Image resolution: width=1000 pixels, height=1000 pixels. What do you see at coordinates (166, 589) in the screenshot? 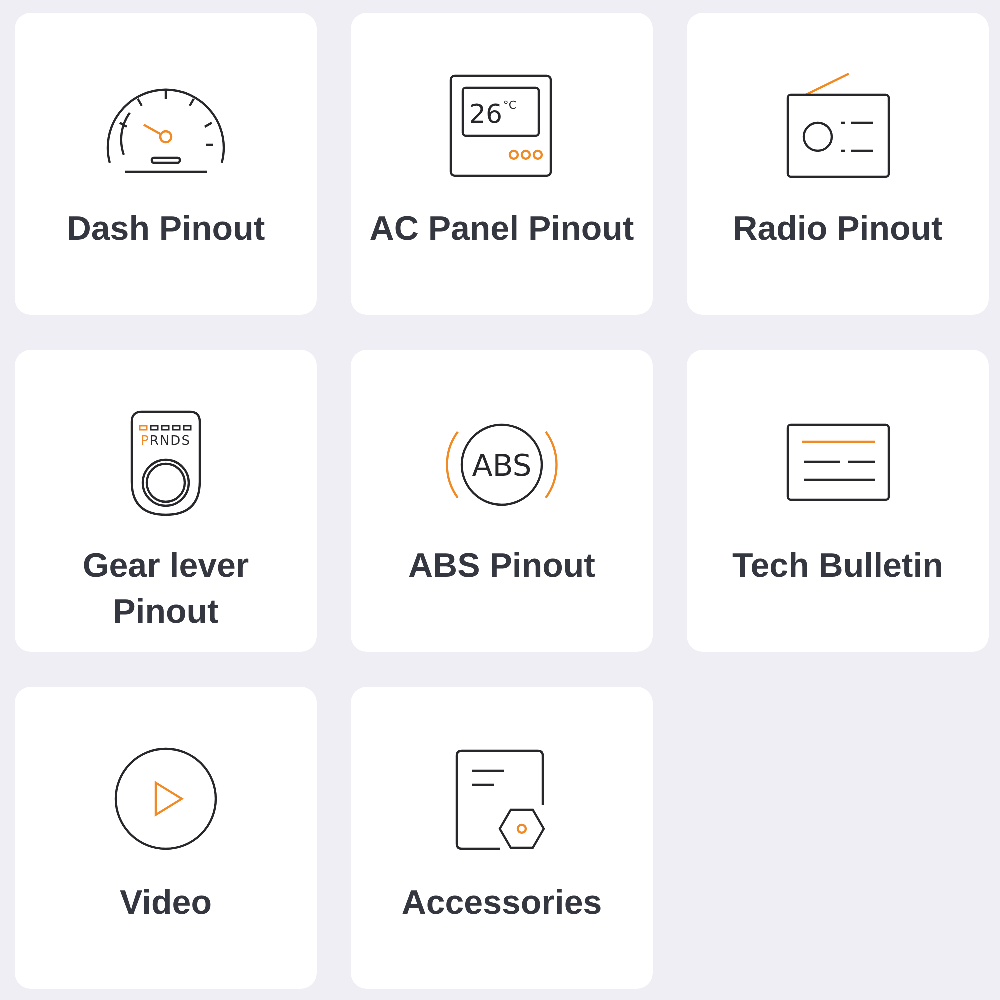
I see `tile-label: Gear lever Pinout` at bounding box center [166, 589].